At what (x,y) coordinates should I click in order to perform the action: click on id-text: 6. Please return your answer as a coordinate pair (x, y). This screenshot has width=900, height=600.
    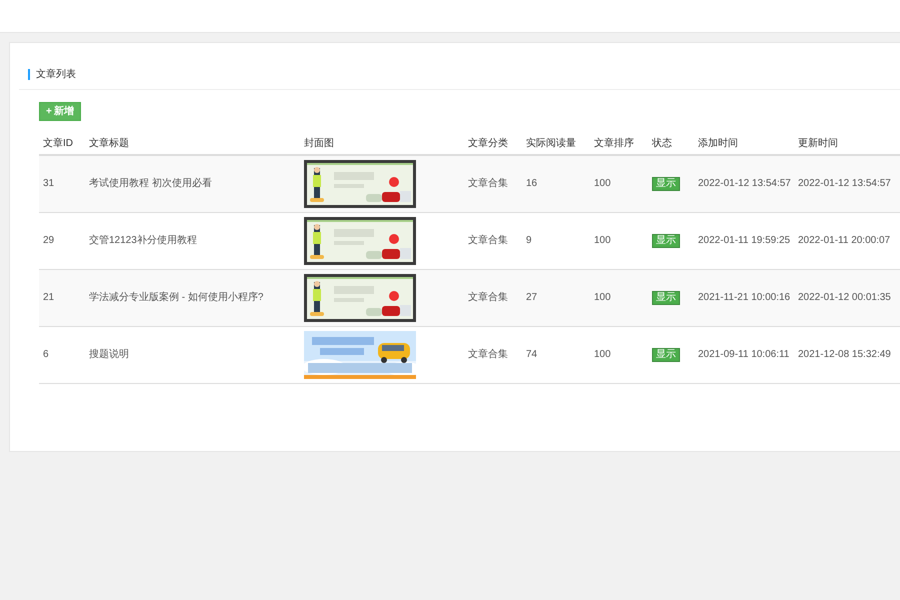
    Looking at the image, I should click on (46, 354).